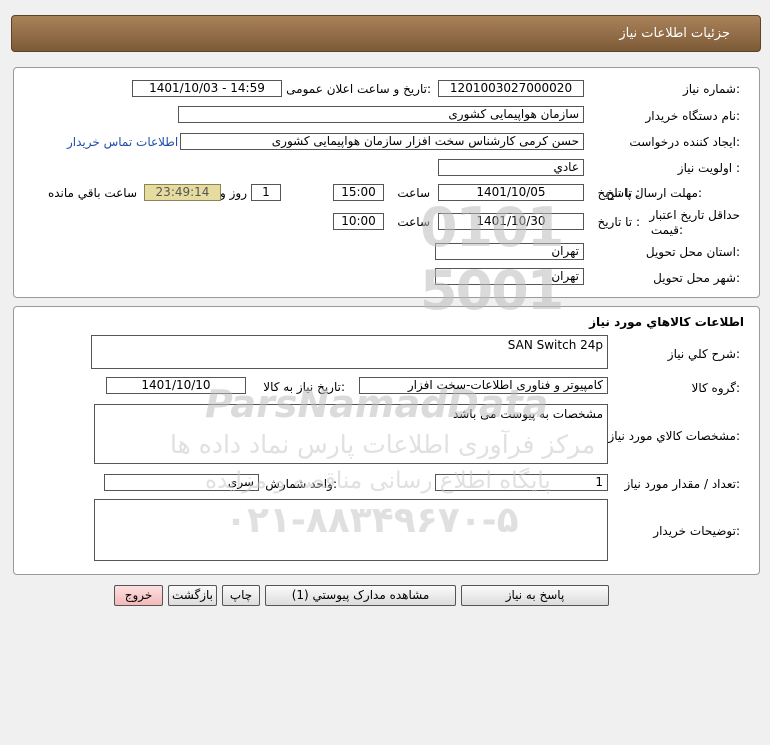 Image resolution: width=770 pixels, height=745 pixels. I want to click on specs-label: مشخصات کالاي مورد نیاز:, so click(674, 436).